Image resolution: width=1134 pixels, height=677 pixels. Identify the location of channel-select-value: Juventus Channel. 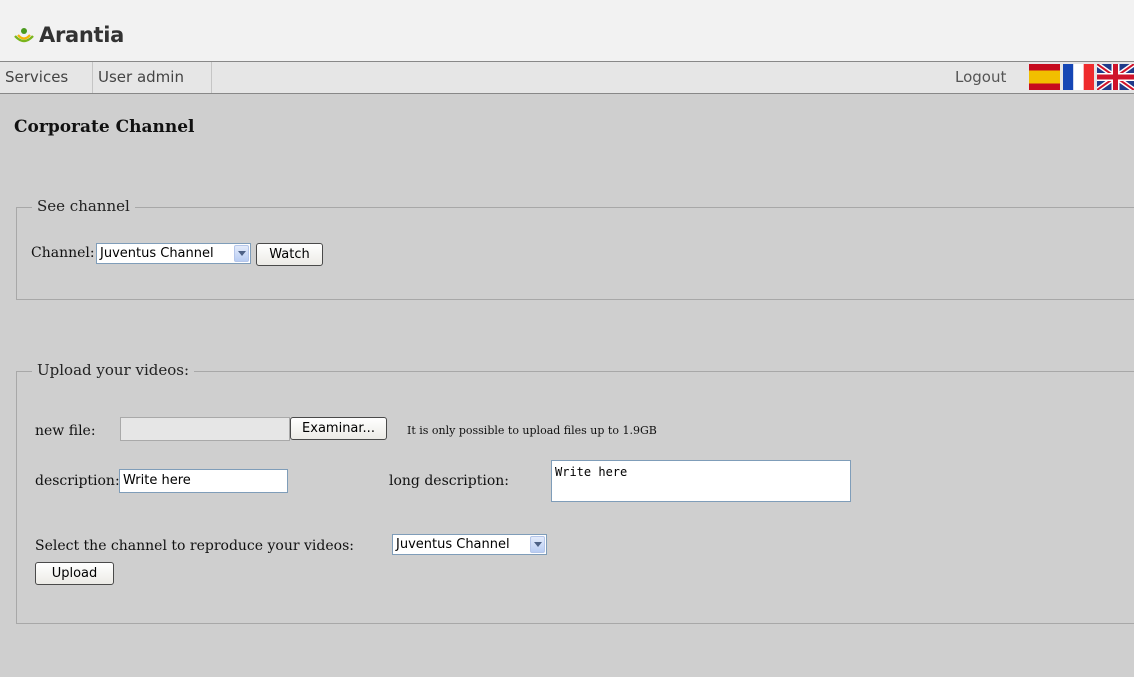
(157, 253).